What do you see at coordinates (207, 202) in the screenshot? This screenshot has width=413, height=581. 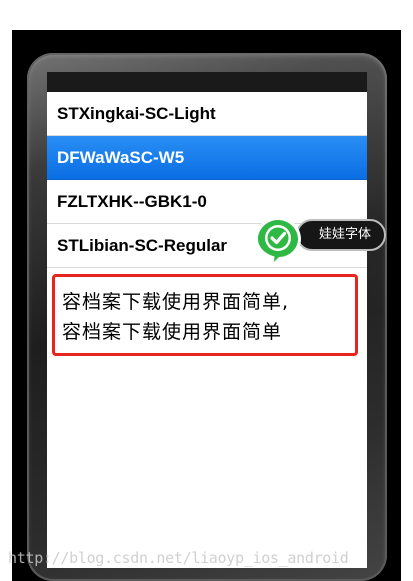 I see `font-row-fzltxhk: FZLTXHK--GBK1-0` at bounding box center [207, 202].